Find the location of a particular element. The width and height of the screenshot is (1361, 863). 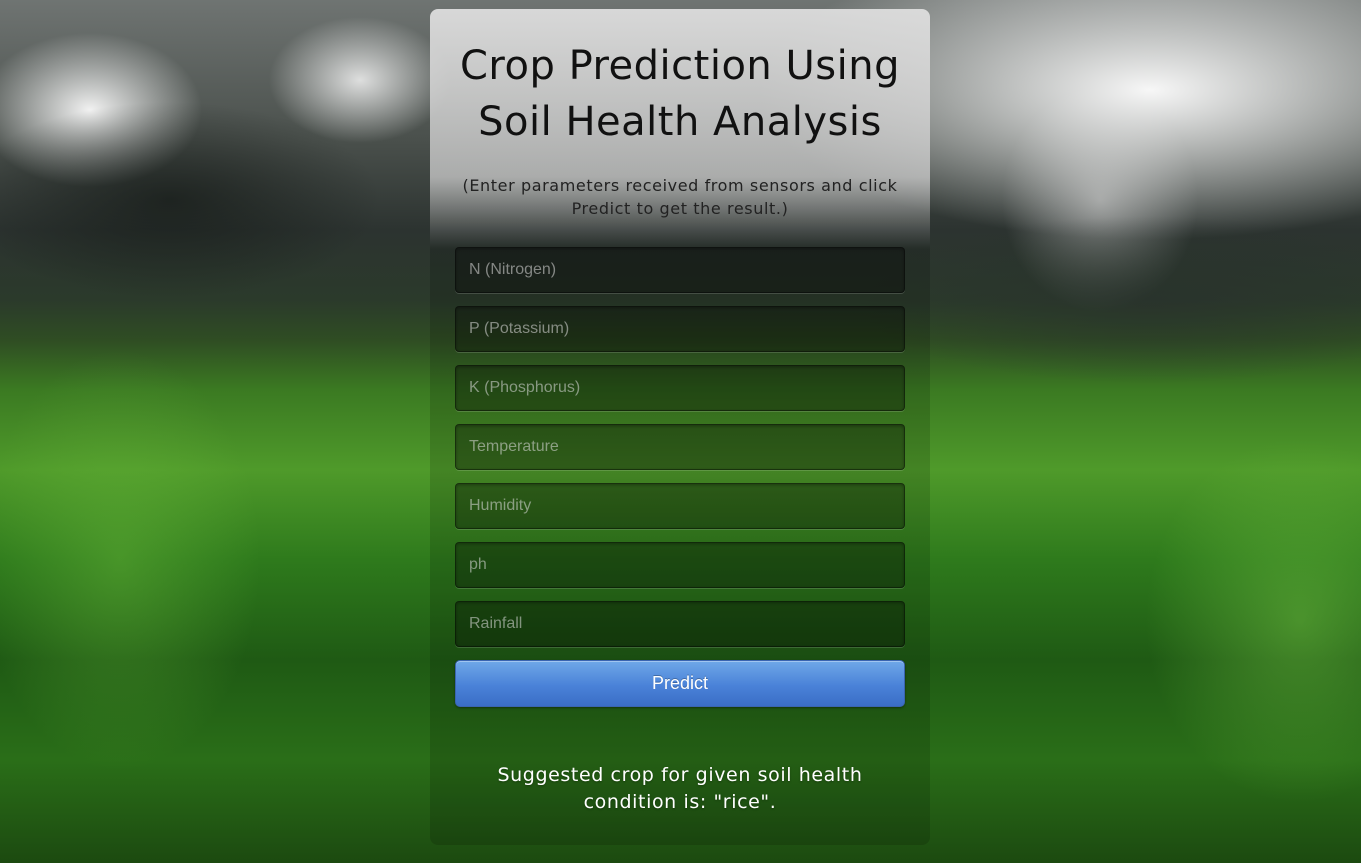

phosphorus-input is located at coordinates (680, 388).